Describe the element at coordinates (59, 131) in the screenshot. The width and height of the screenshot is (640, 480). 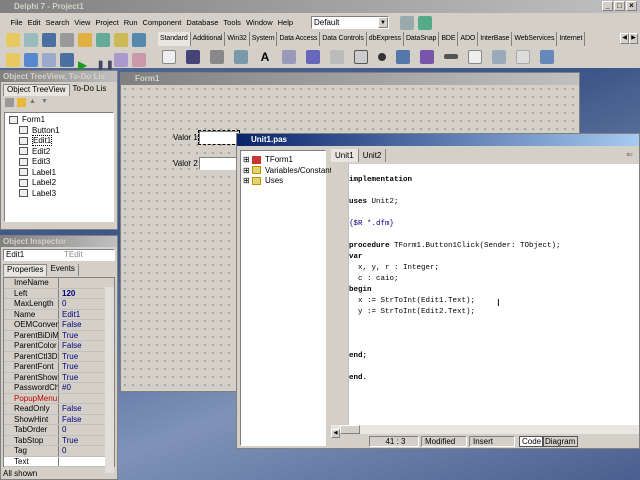
I see `tree-item-button1: Button1` at that location.